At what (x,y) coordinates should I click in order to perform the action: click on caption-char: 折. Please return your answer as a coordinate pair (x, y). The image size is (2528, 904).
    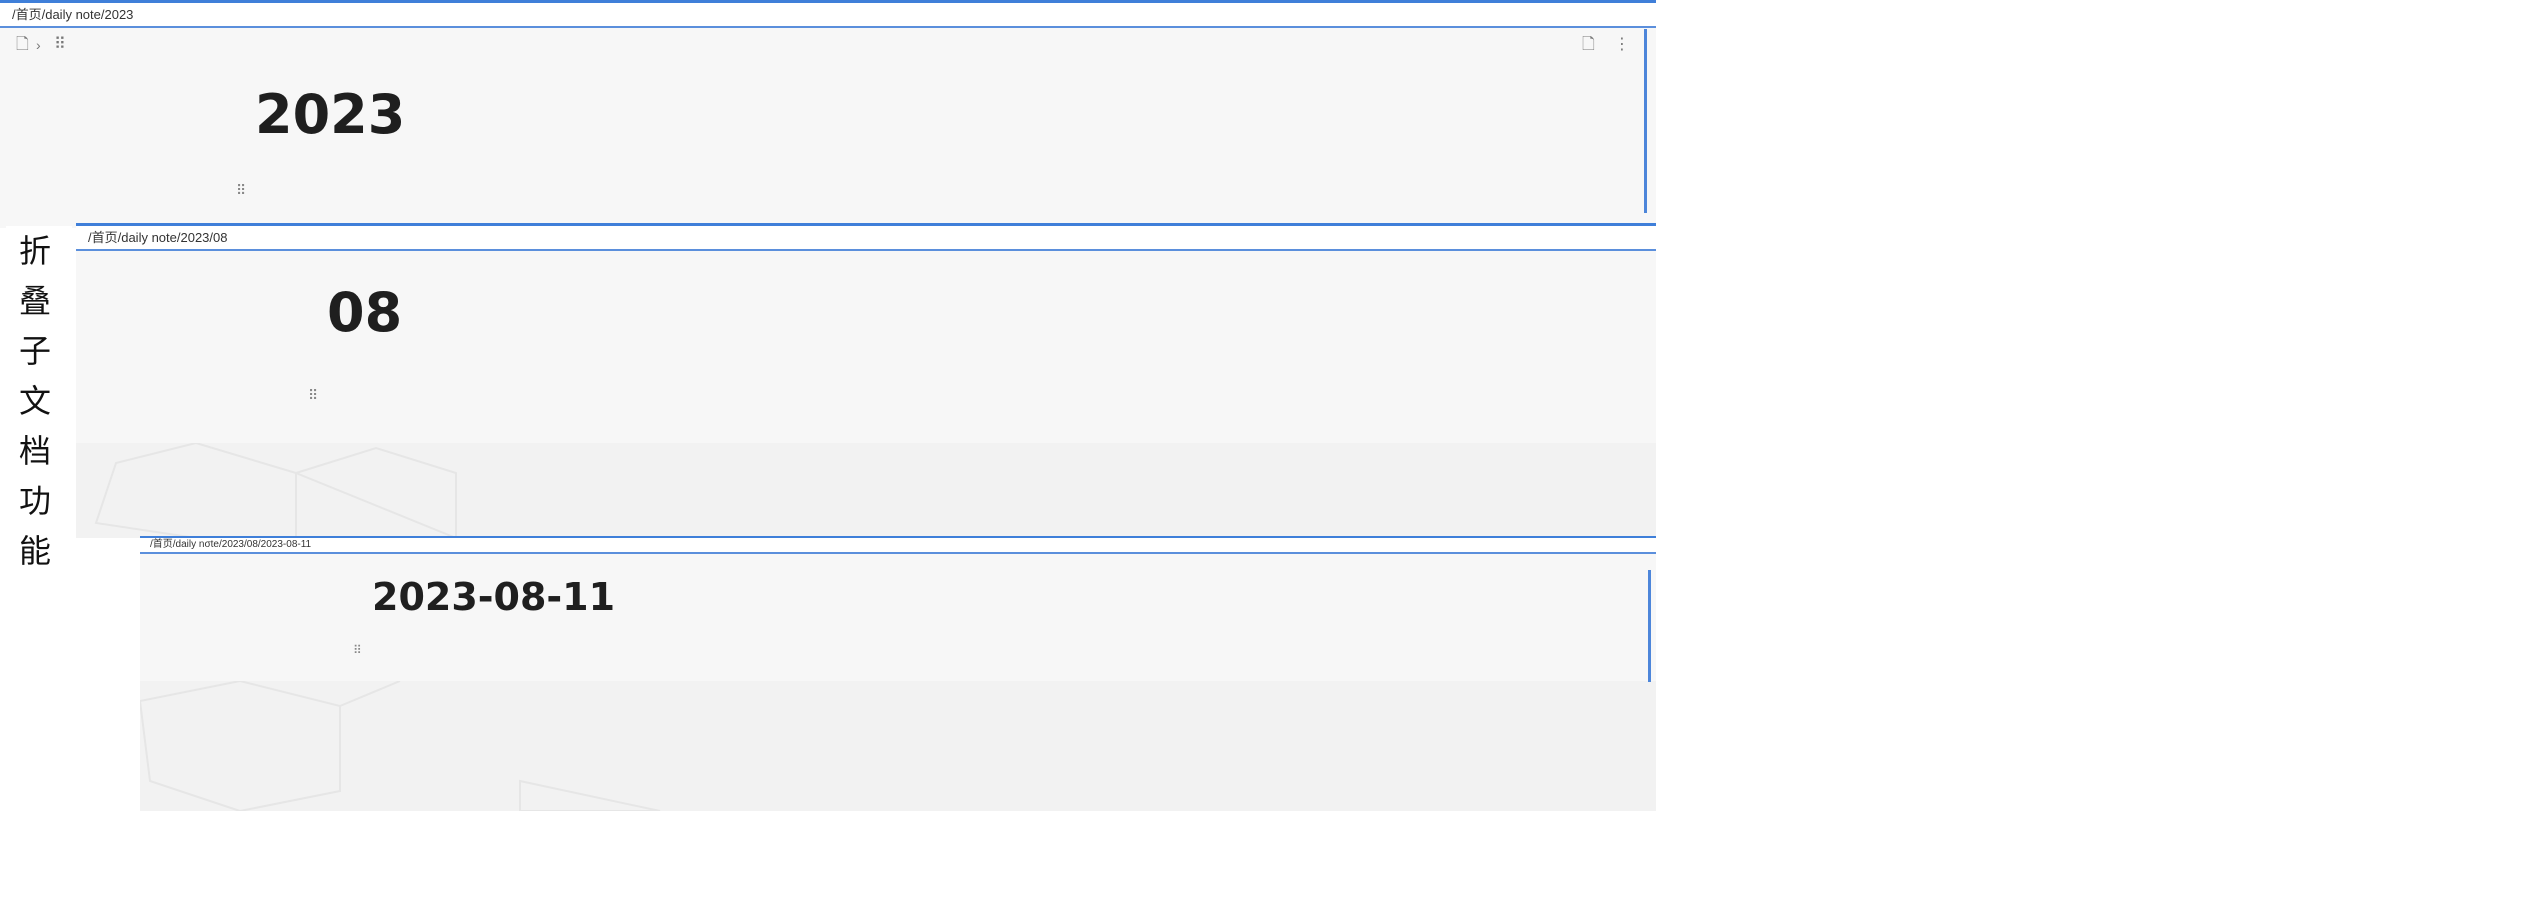
    Looking at the image, I should click on (34, 251).